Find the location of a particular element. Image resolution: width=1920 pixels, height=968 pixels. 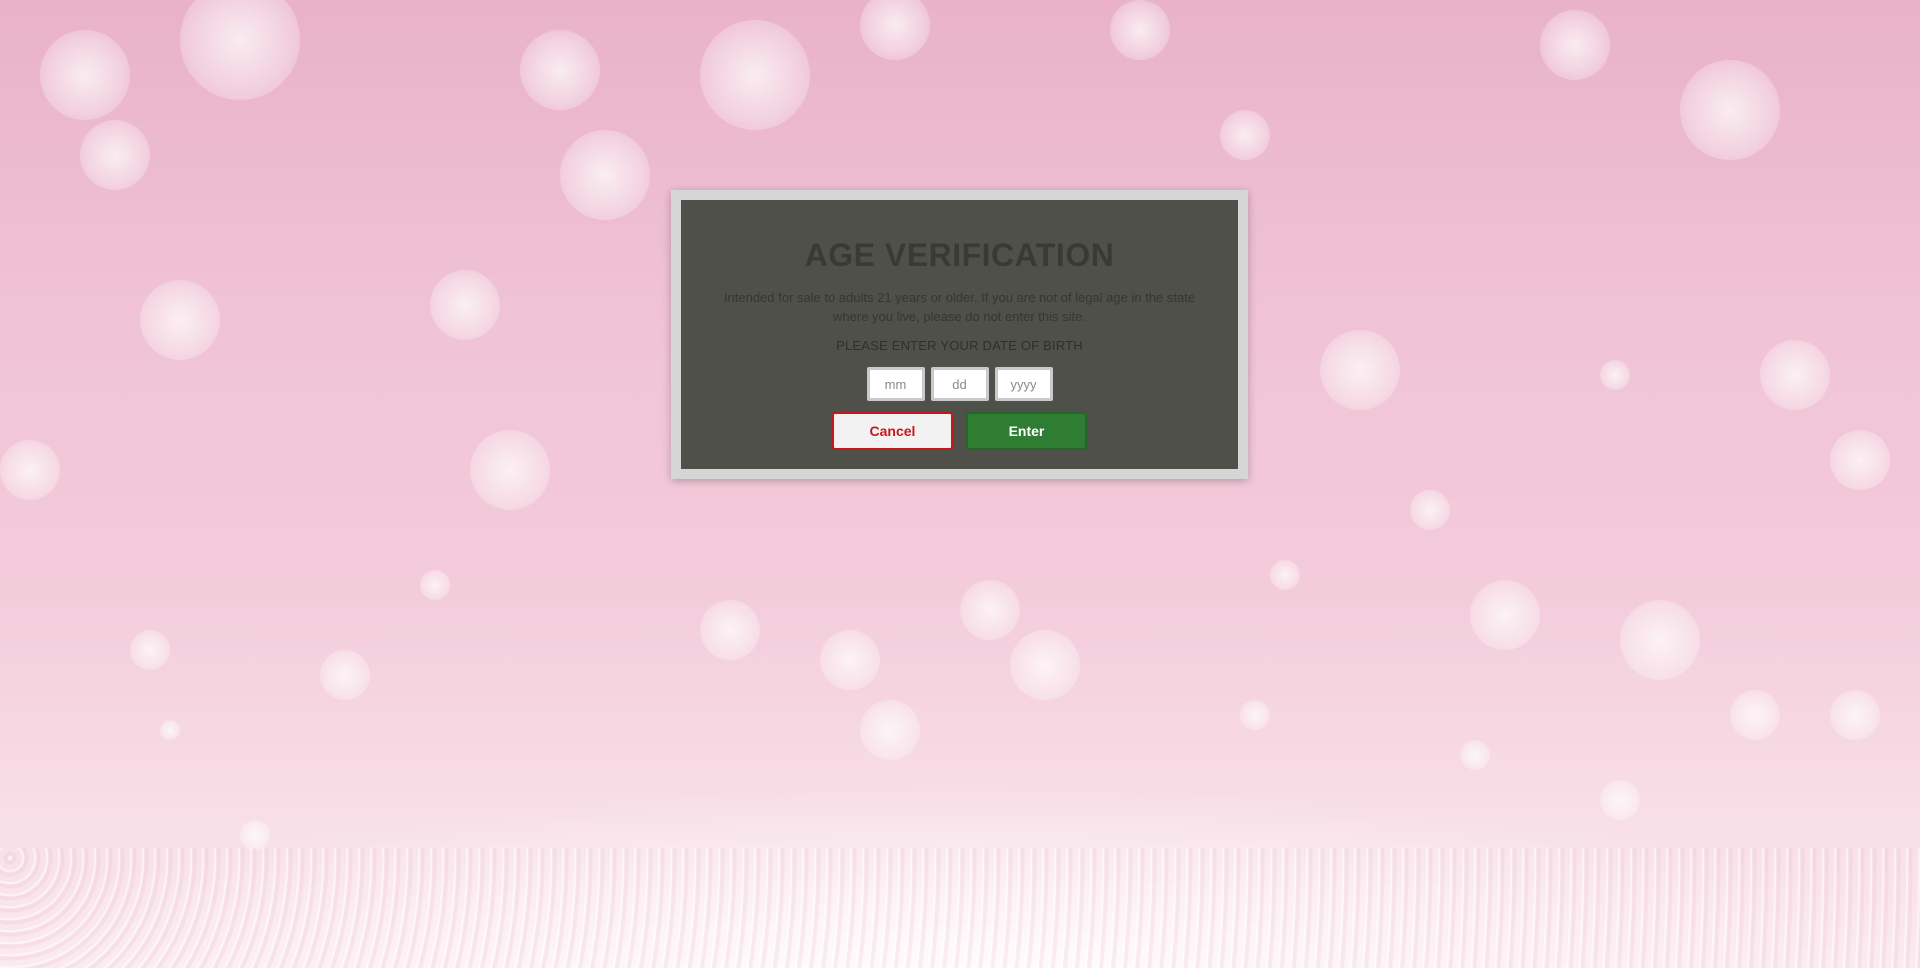

dialog-title: AGE VERIFICATION is located at coordinates (959, 255).